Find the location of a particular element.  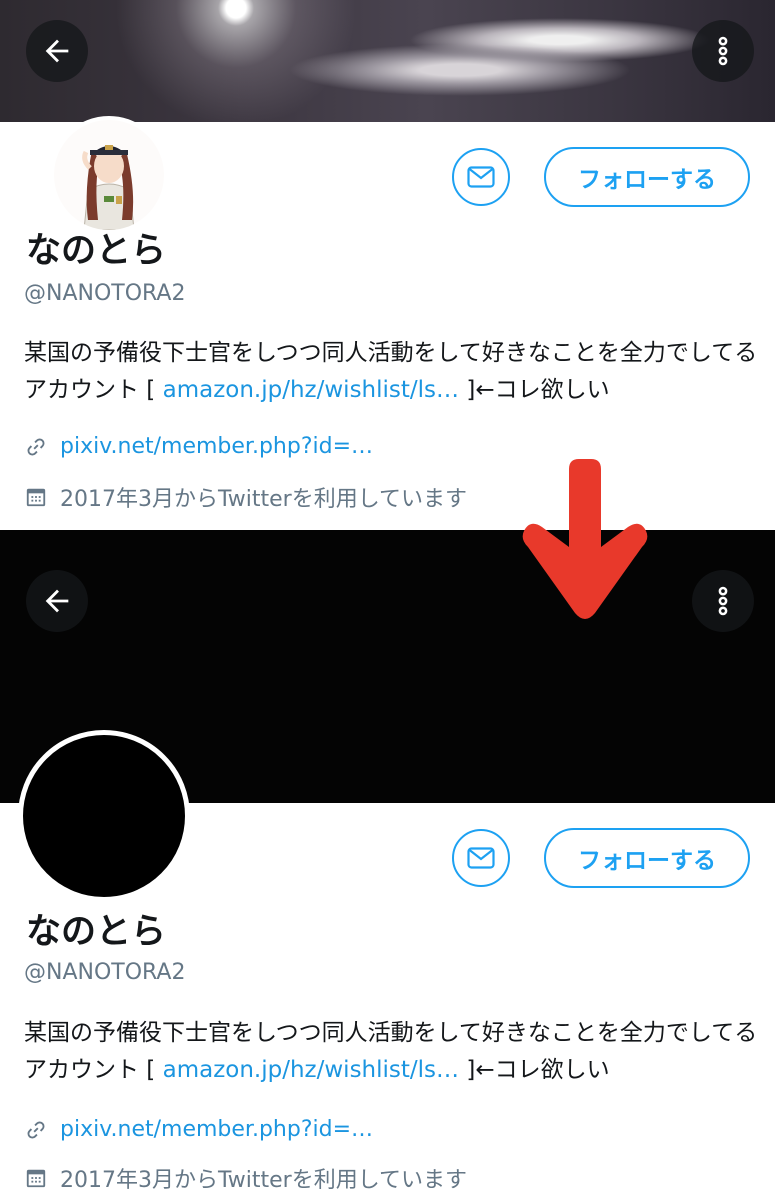

header-banner-image is located at coordinates (387, 61).